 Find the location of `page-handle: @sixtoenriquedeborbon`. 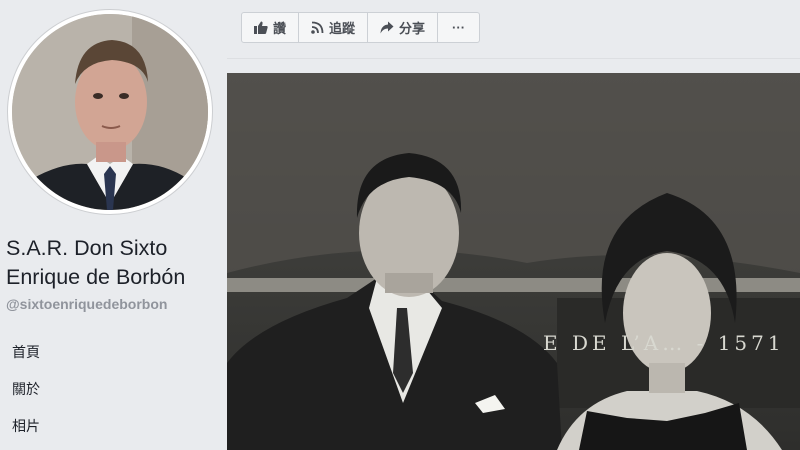

page-handle: @sixtoenriquedeborbon is located at coordinates (86, 304).